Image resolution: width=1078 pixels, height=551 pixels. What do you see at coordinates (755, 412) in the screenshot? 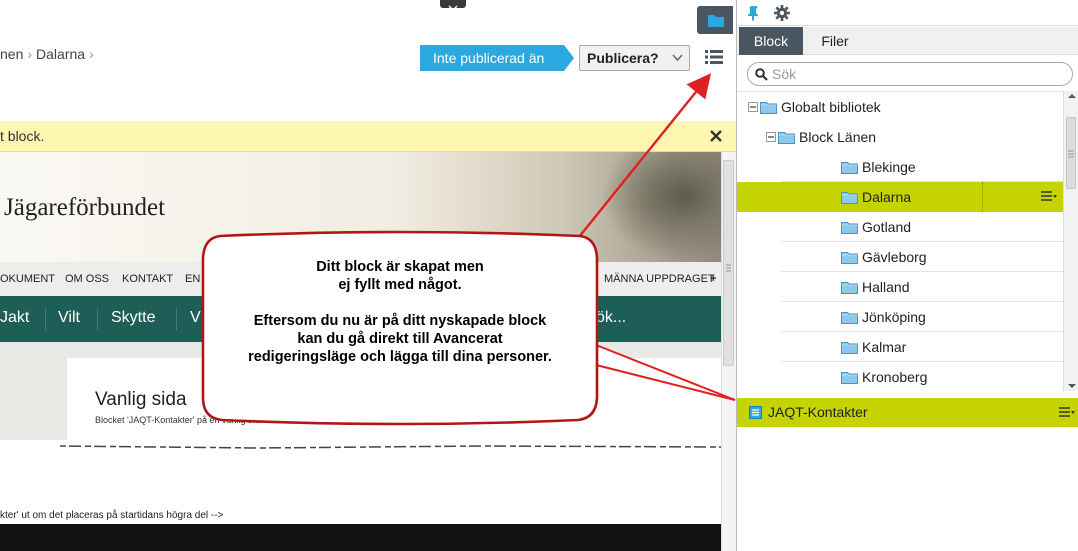
I see `block-icon` at bounding box center [755, 412].